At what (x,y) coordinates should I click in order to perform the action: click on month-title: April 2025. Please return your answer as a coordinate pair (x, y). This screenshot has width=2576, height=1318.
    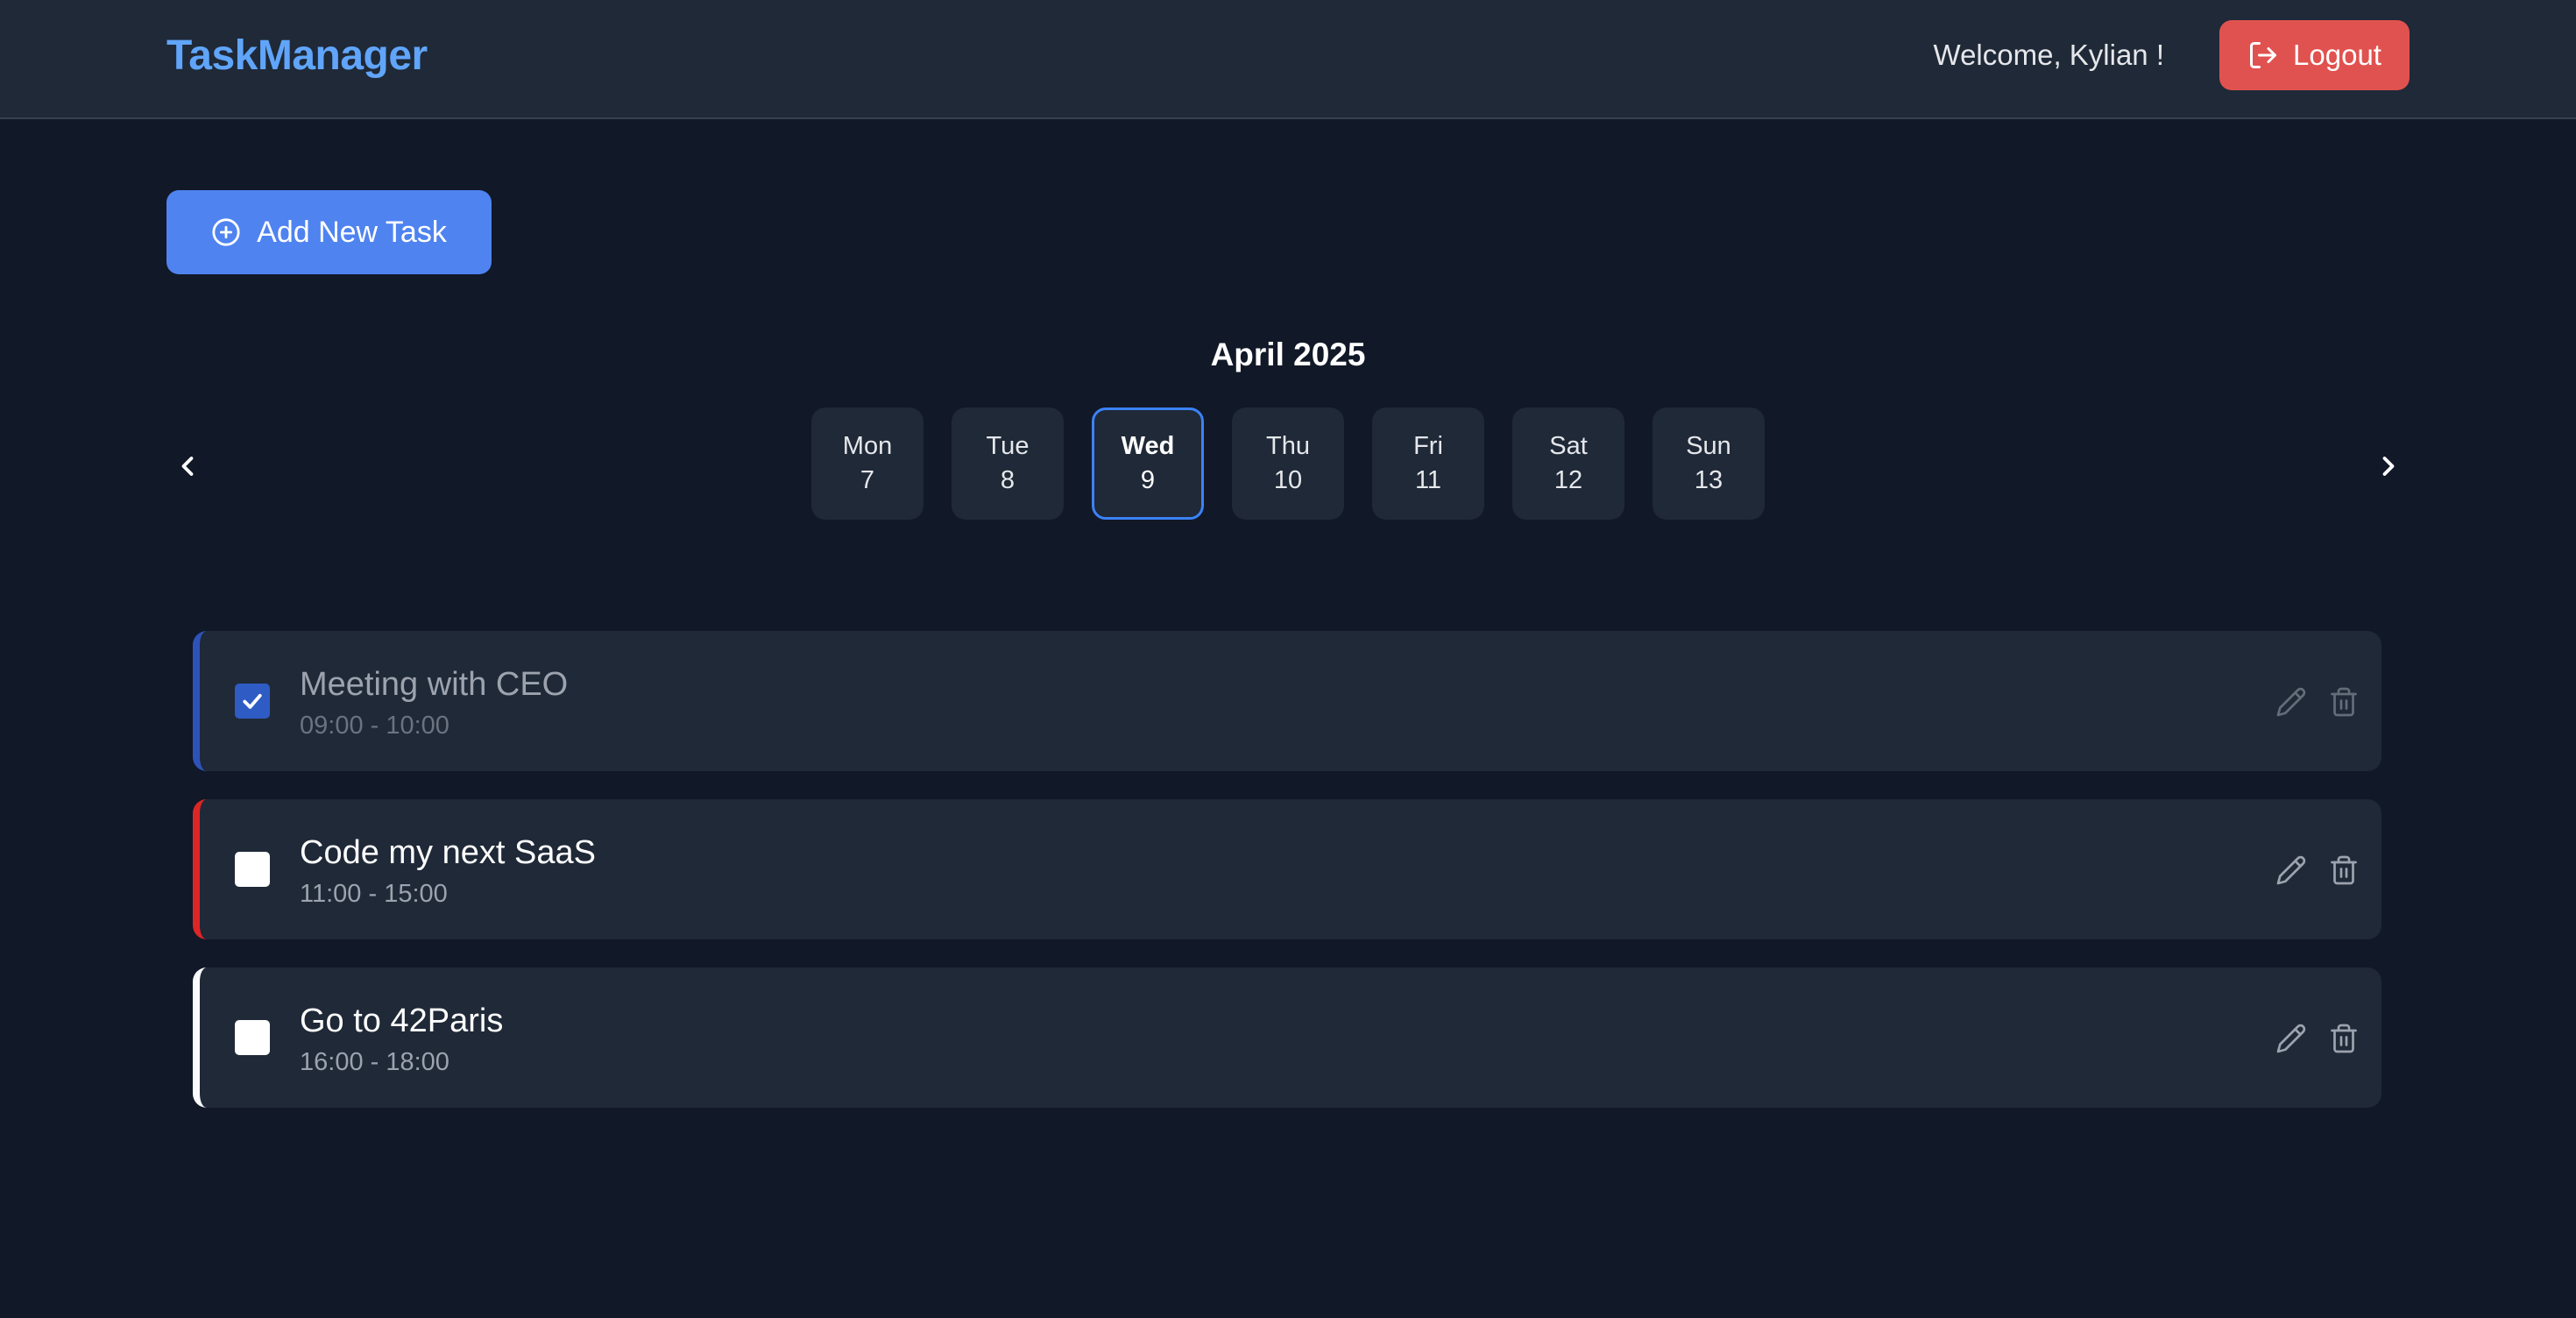
    Looking at the image, I should click on (1288, 354).